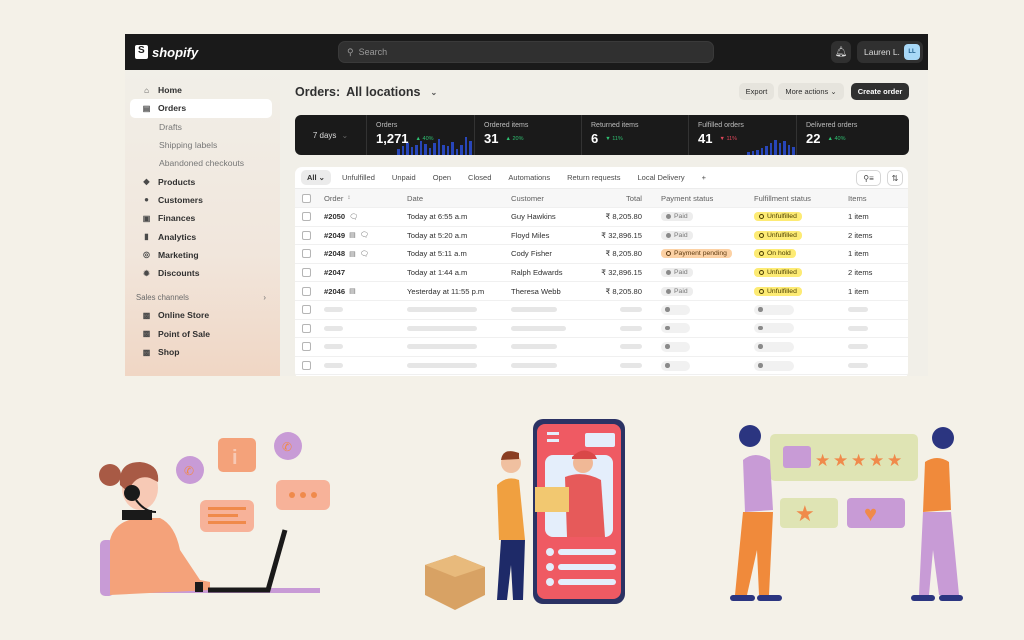 Image resolution: width=1024 pixels, height=640 pixels. I want to click on sidebar-item-home: ⌂ Home, so click(201, 90).